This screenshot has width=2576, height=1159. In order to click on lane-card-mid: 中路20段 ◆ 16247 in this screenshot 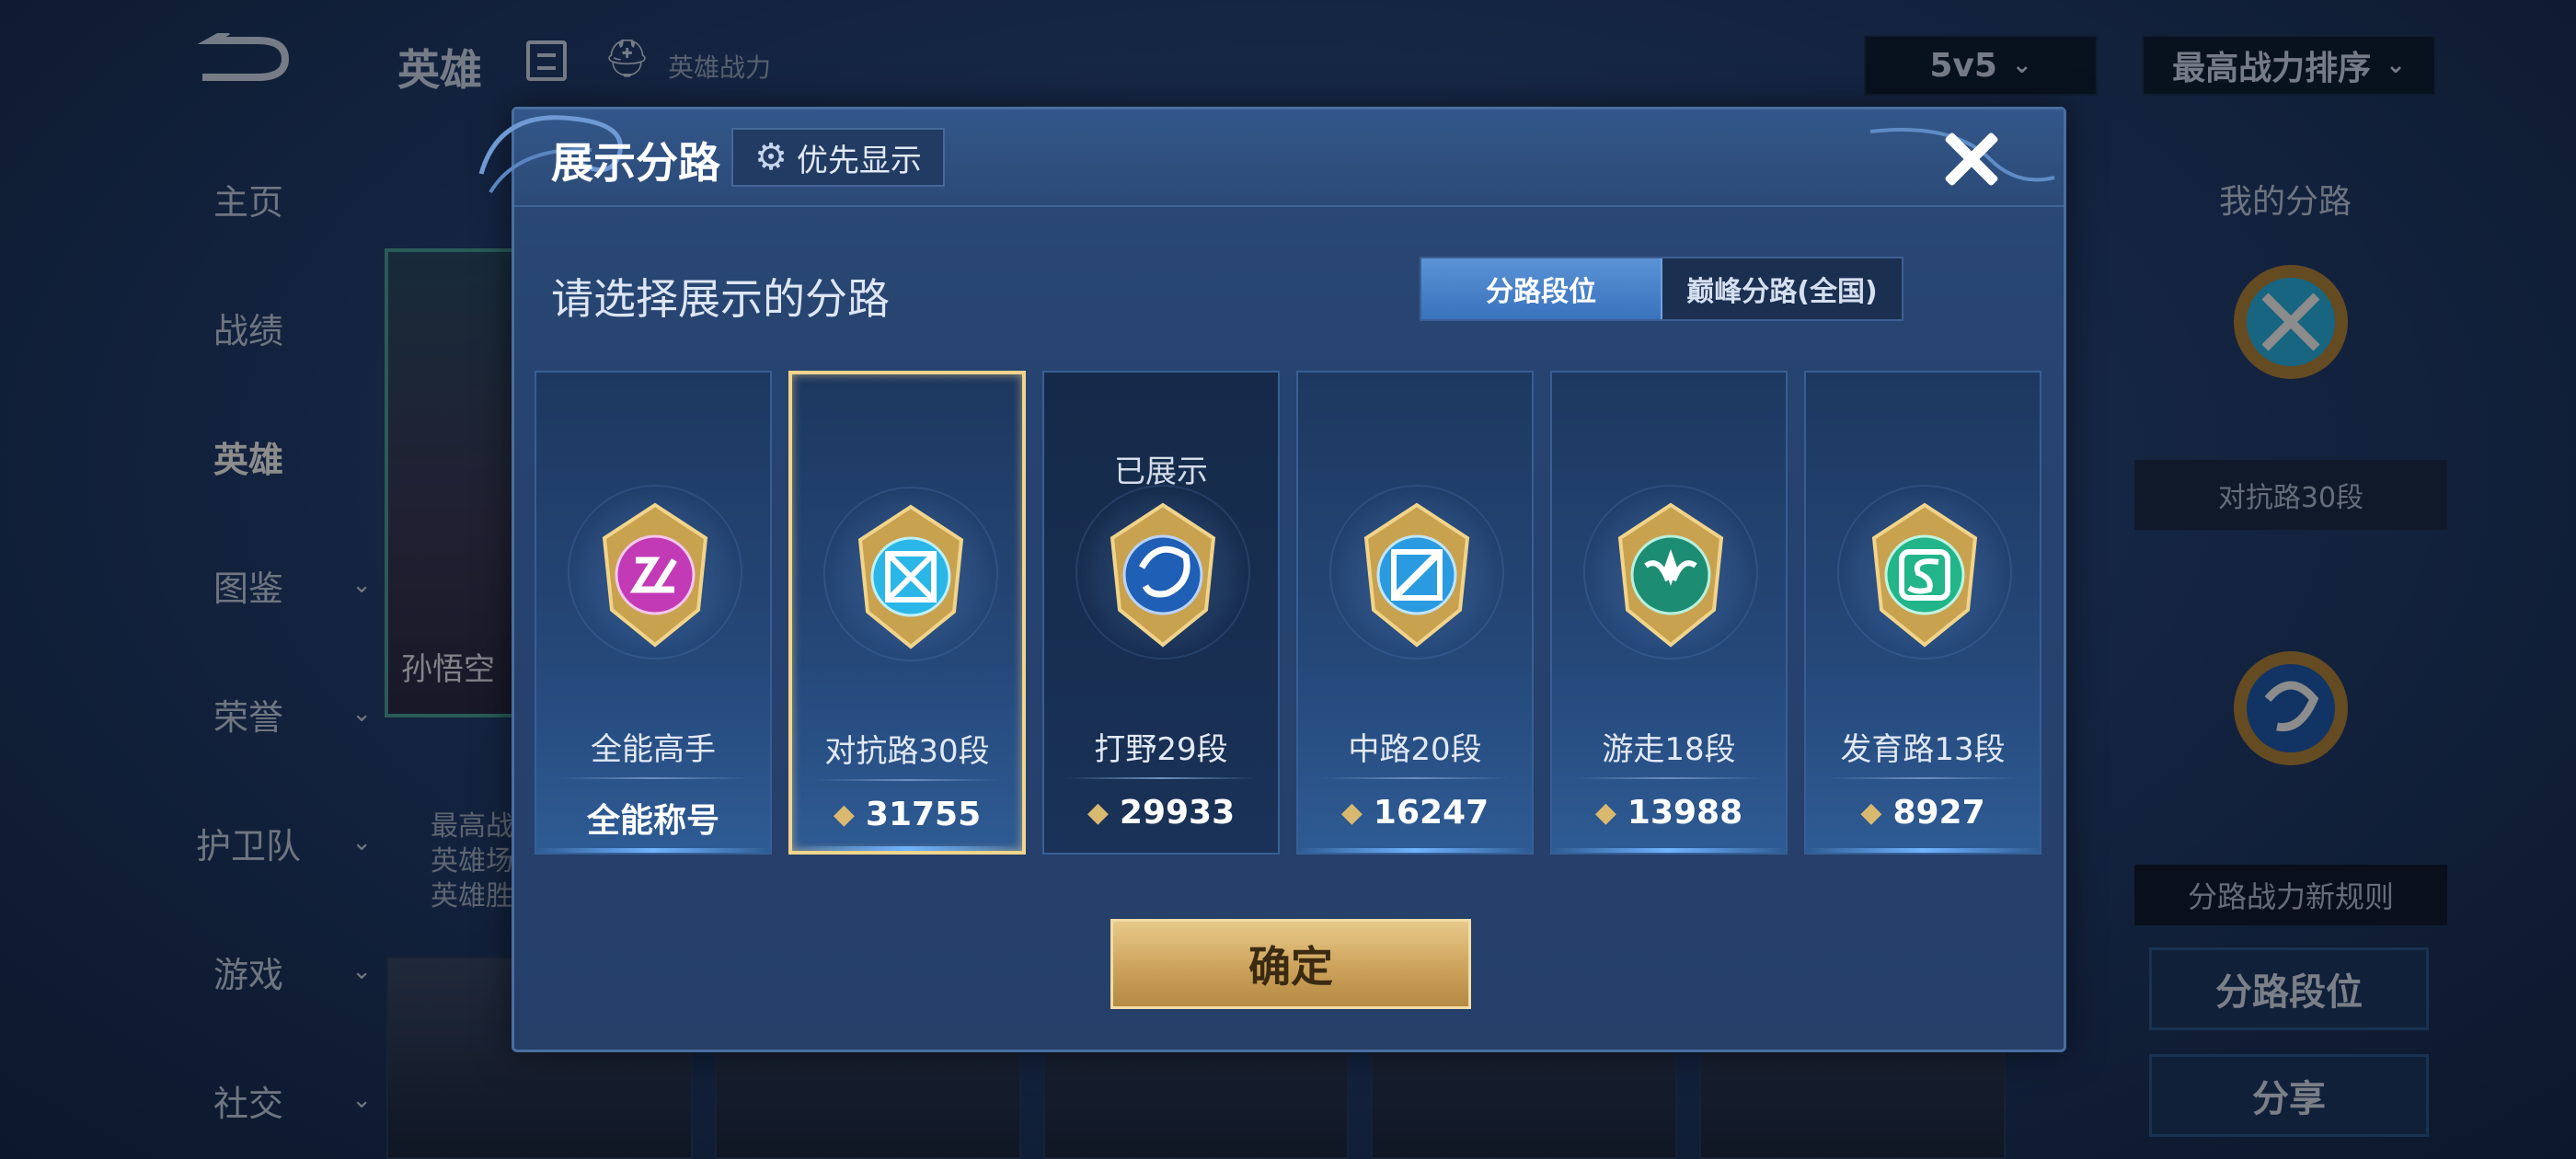, I will do `click(1415, 613)`.